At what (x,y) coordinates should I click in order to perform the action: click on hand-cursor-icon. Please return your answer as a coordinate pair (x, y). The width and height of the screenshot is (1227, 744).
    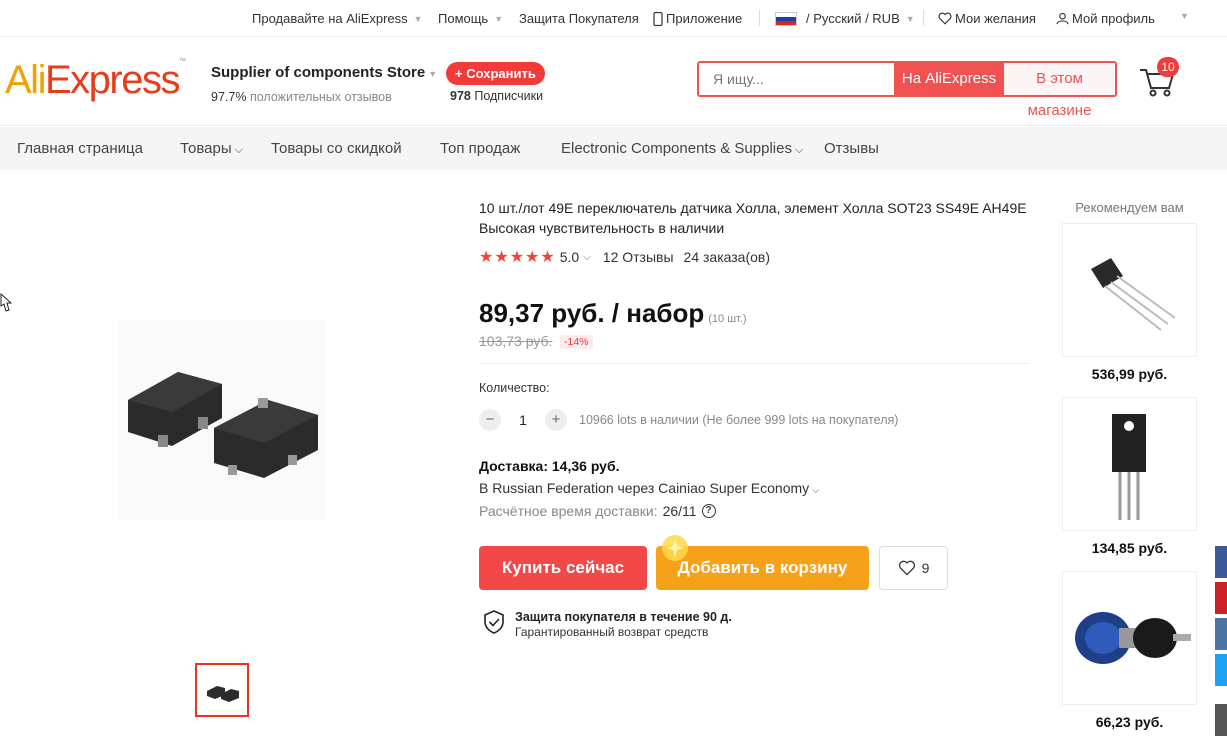
    Looking at the image, I should click on (6, 302).